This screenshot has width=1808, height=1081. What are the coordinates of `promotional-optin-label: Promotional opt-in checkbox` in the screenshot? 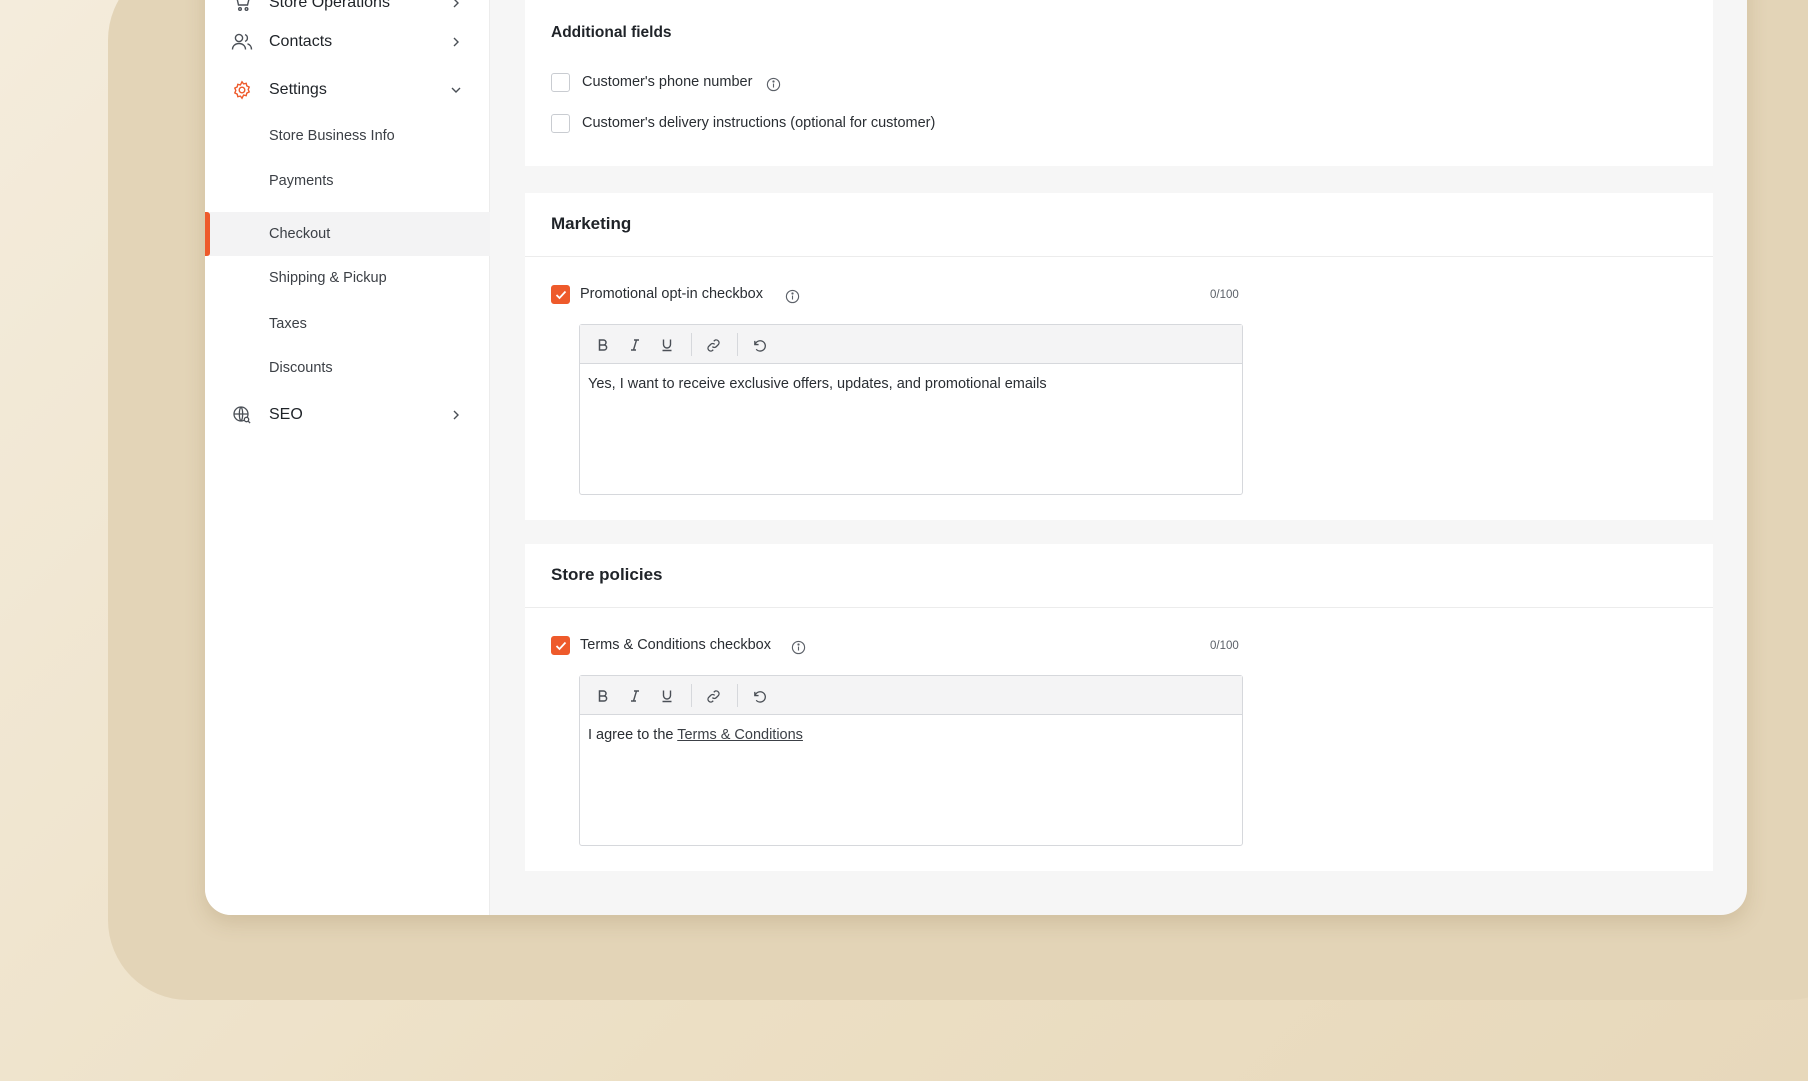 It's located at (671, 294).